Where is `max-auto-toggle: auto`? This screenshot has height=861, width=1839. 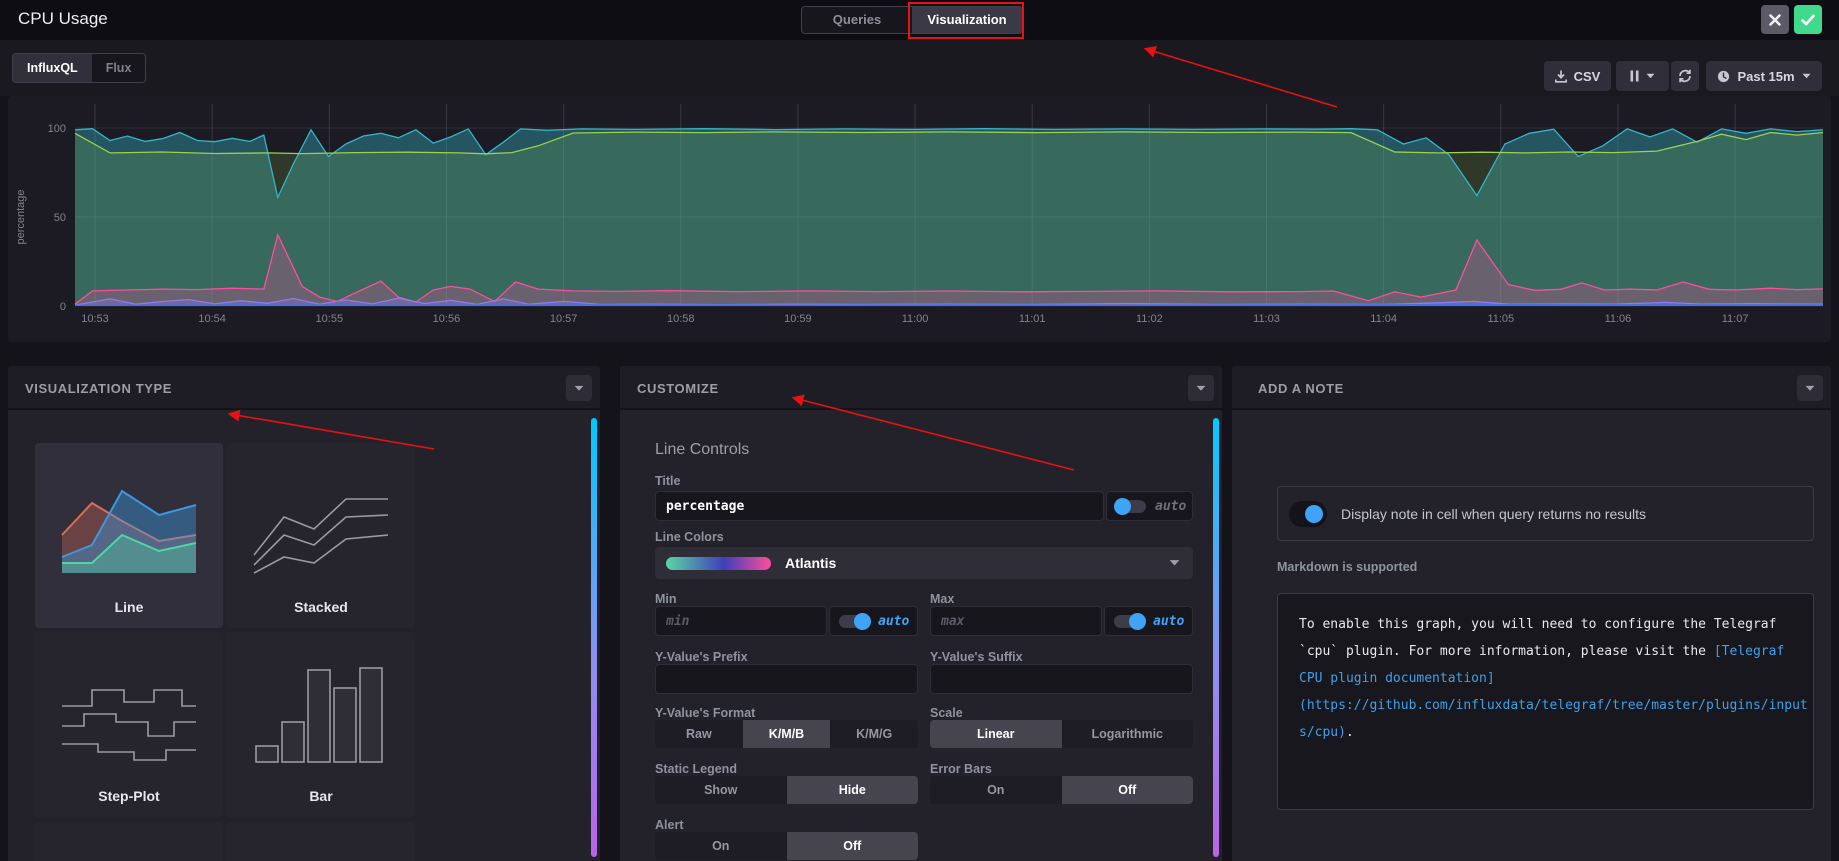 max-auto-toggle: auto is located at coordinates (1148, 621).